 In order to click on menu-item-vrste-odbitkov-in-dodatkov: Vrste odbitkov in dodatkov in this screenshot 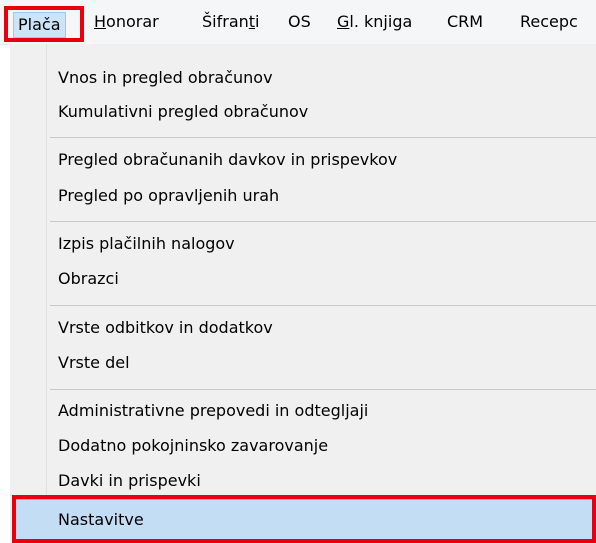, I will do `click(165, 328)`.